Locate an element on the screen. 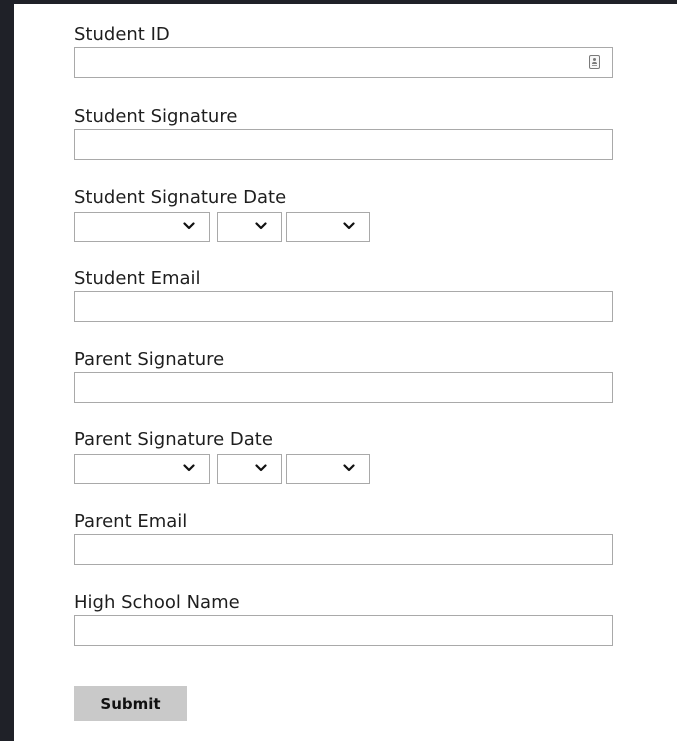 The image size is (677, 741). student-signature-date-field: Student Signature Date is located at coordinates (343, 214).